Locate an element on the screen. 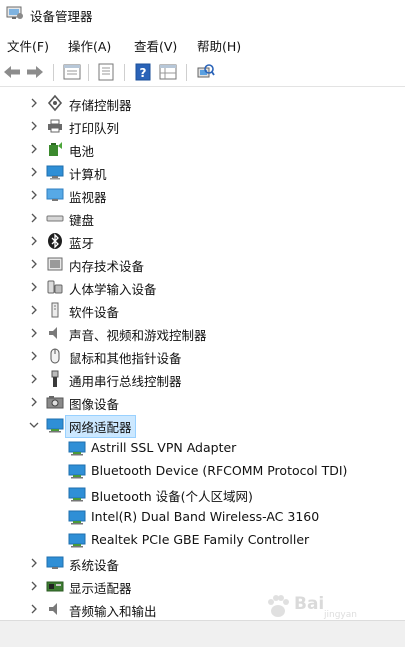  tree-leaf-bluetooth-pan: Bluetooth 设备(个人区域网) is located at coordinates (202, 494).